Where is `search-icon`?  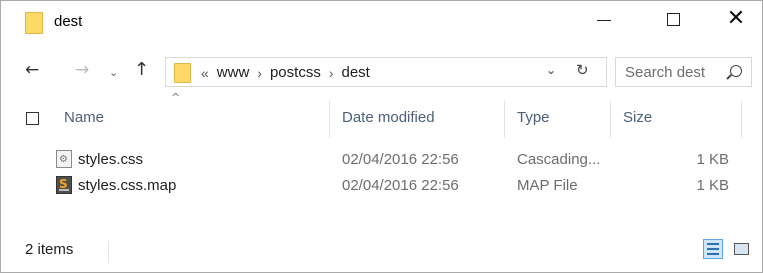 search-icon is located at coordinates (736, 71).